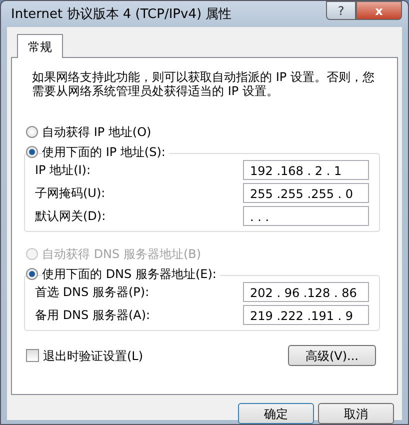  I want to click on tab: 常规, so click(40, 46).